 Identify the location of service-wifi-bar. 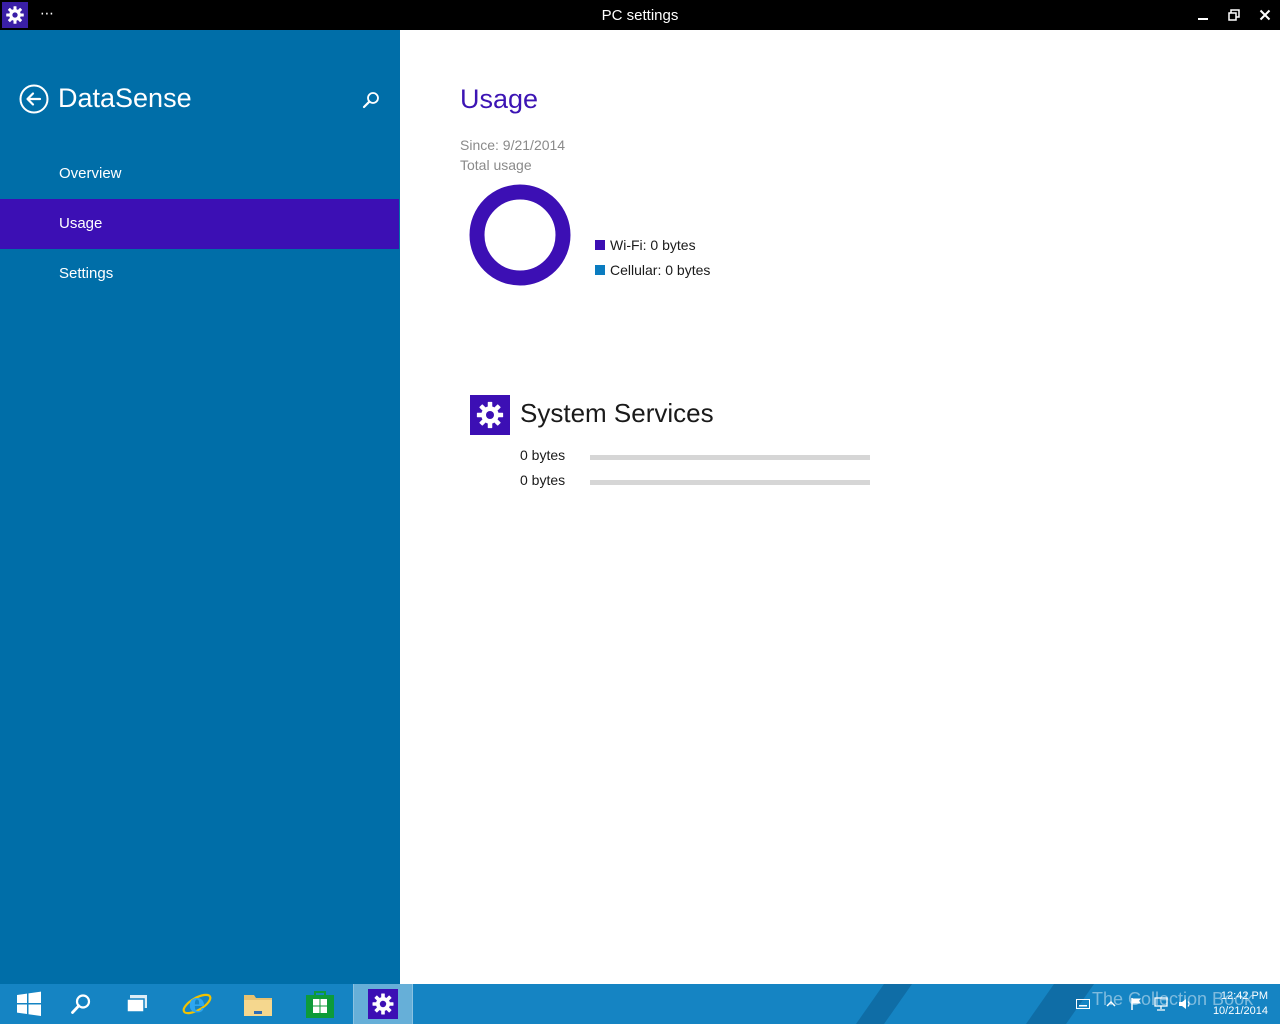
(730, 457).